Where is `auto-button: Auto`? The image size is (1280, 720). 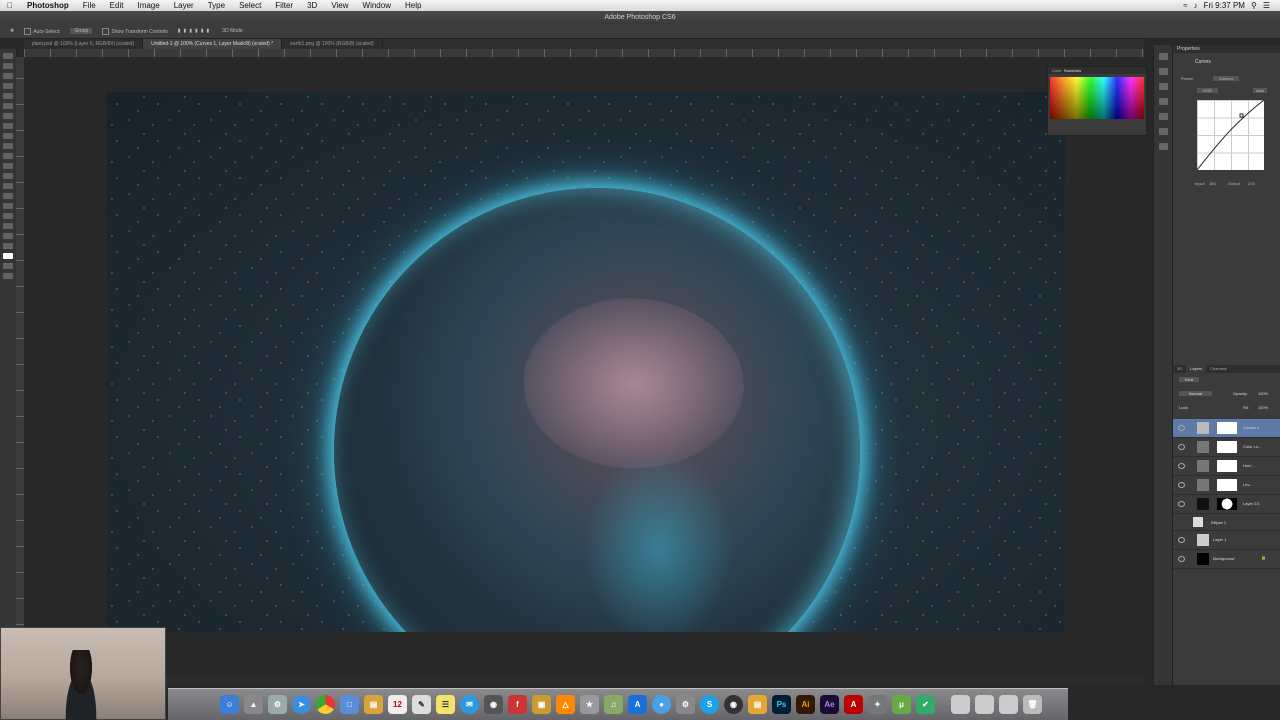 auto-button: Auto is located at coordinates (1260, 90).